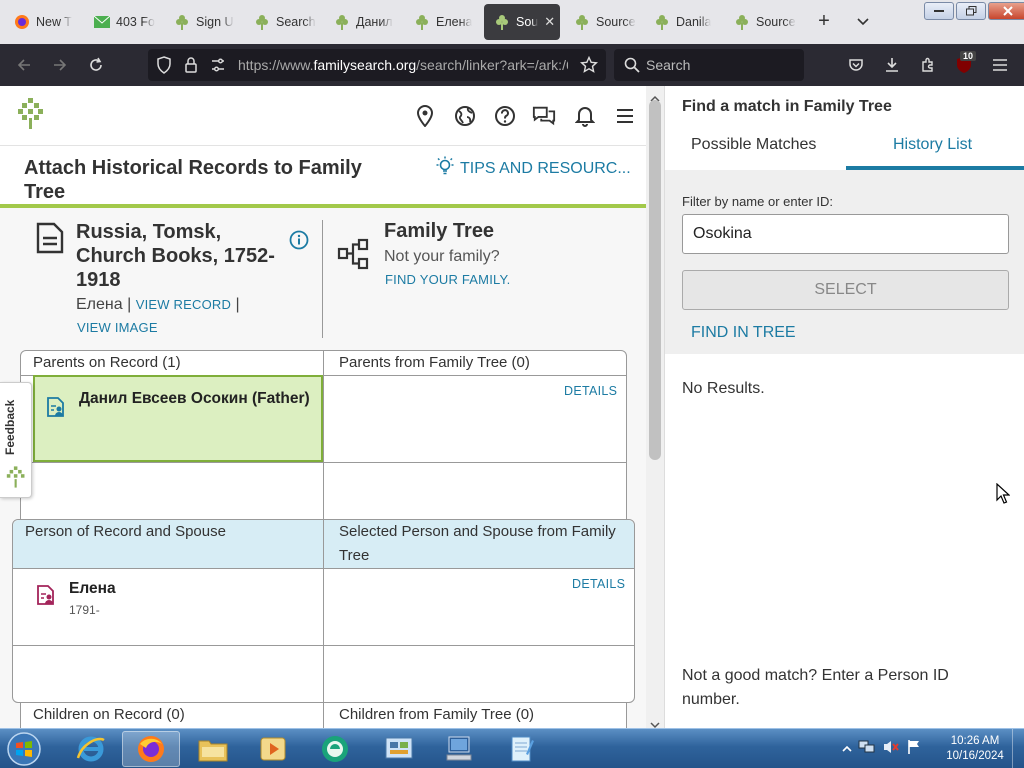 This screenshot has height=768, width=1024. Describe the element at coordinates (682, 22) in the screenshot. I see `browser-tab: Danila` at that location.